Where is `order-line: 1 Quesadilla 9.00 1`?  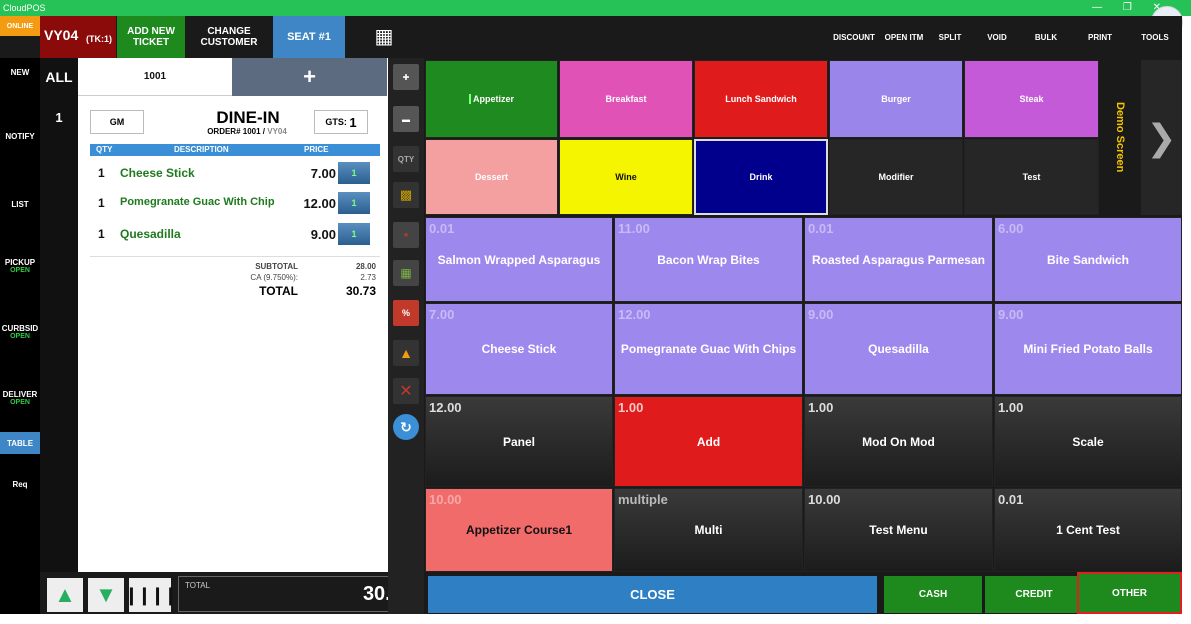 order-line: 1 Quesadilla 9.00 1 is located at coordinates (235, 234).